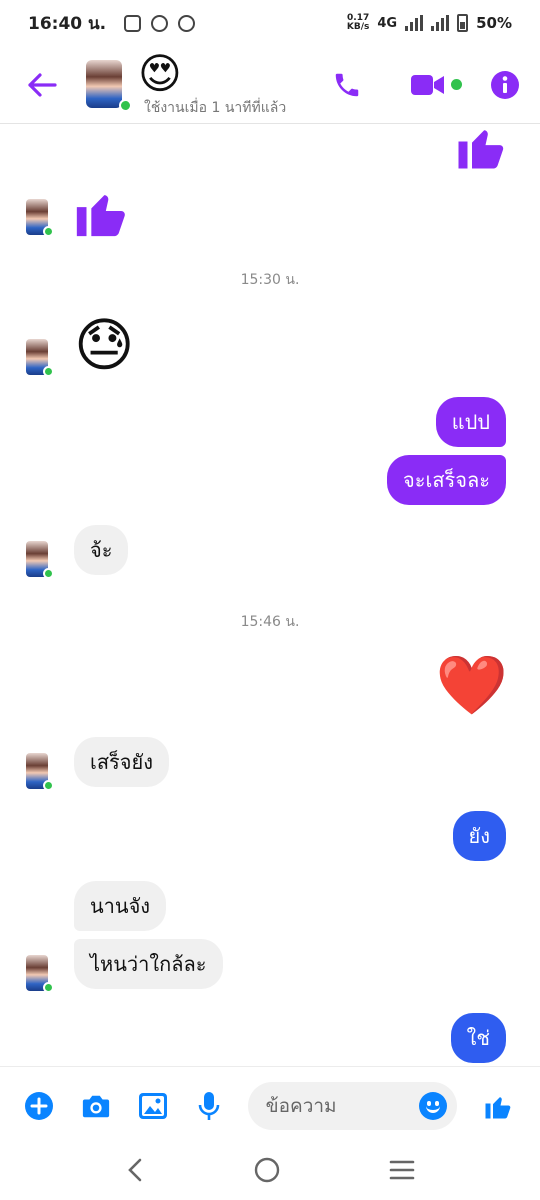  I want to click on nav-home-button, so click(267, 1172).